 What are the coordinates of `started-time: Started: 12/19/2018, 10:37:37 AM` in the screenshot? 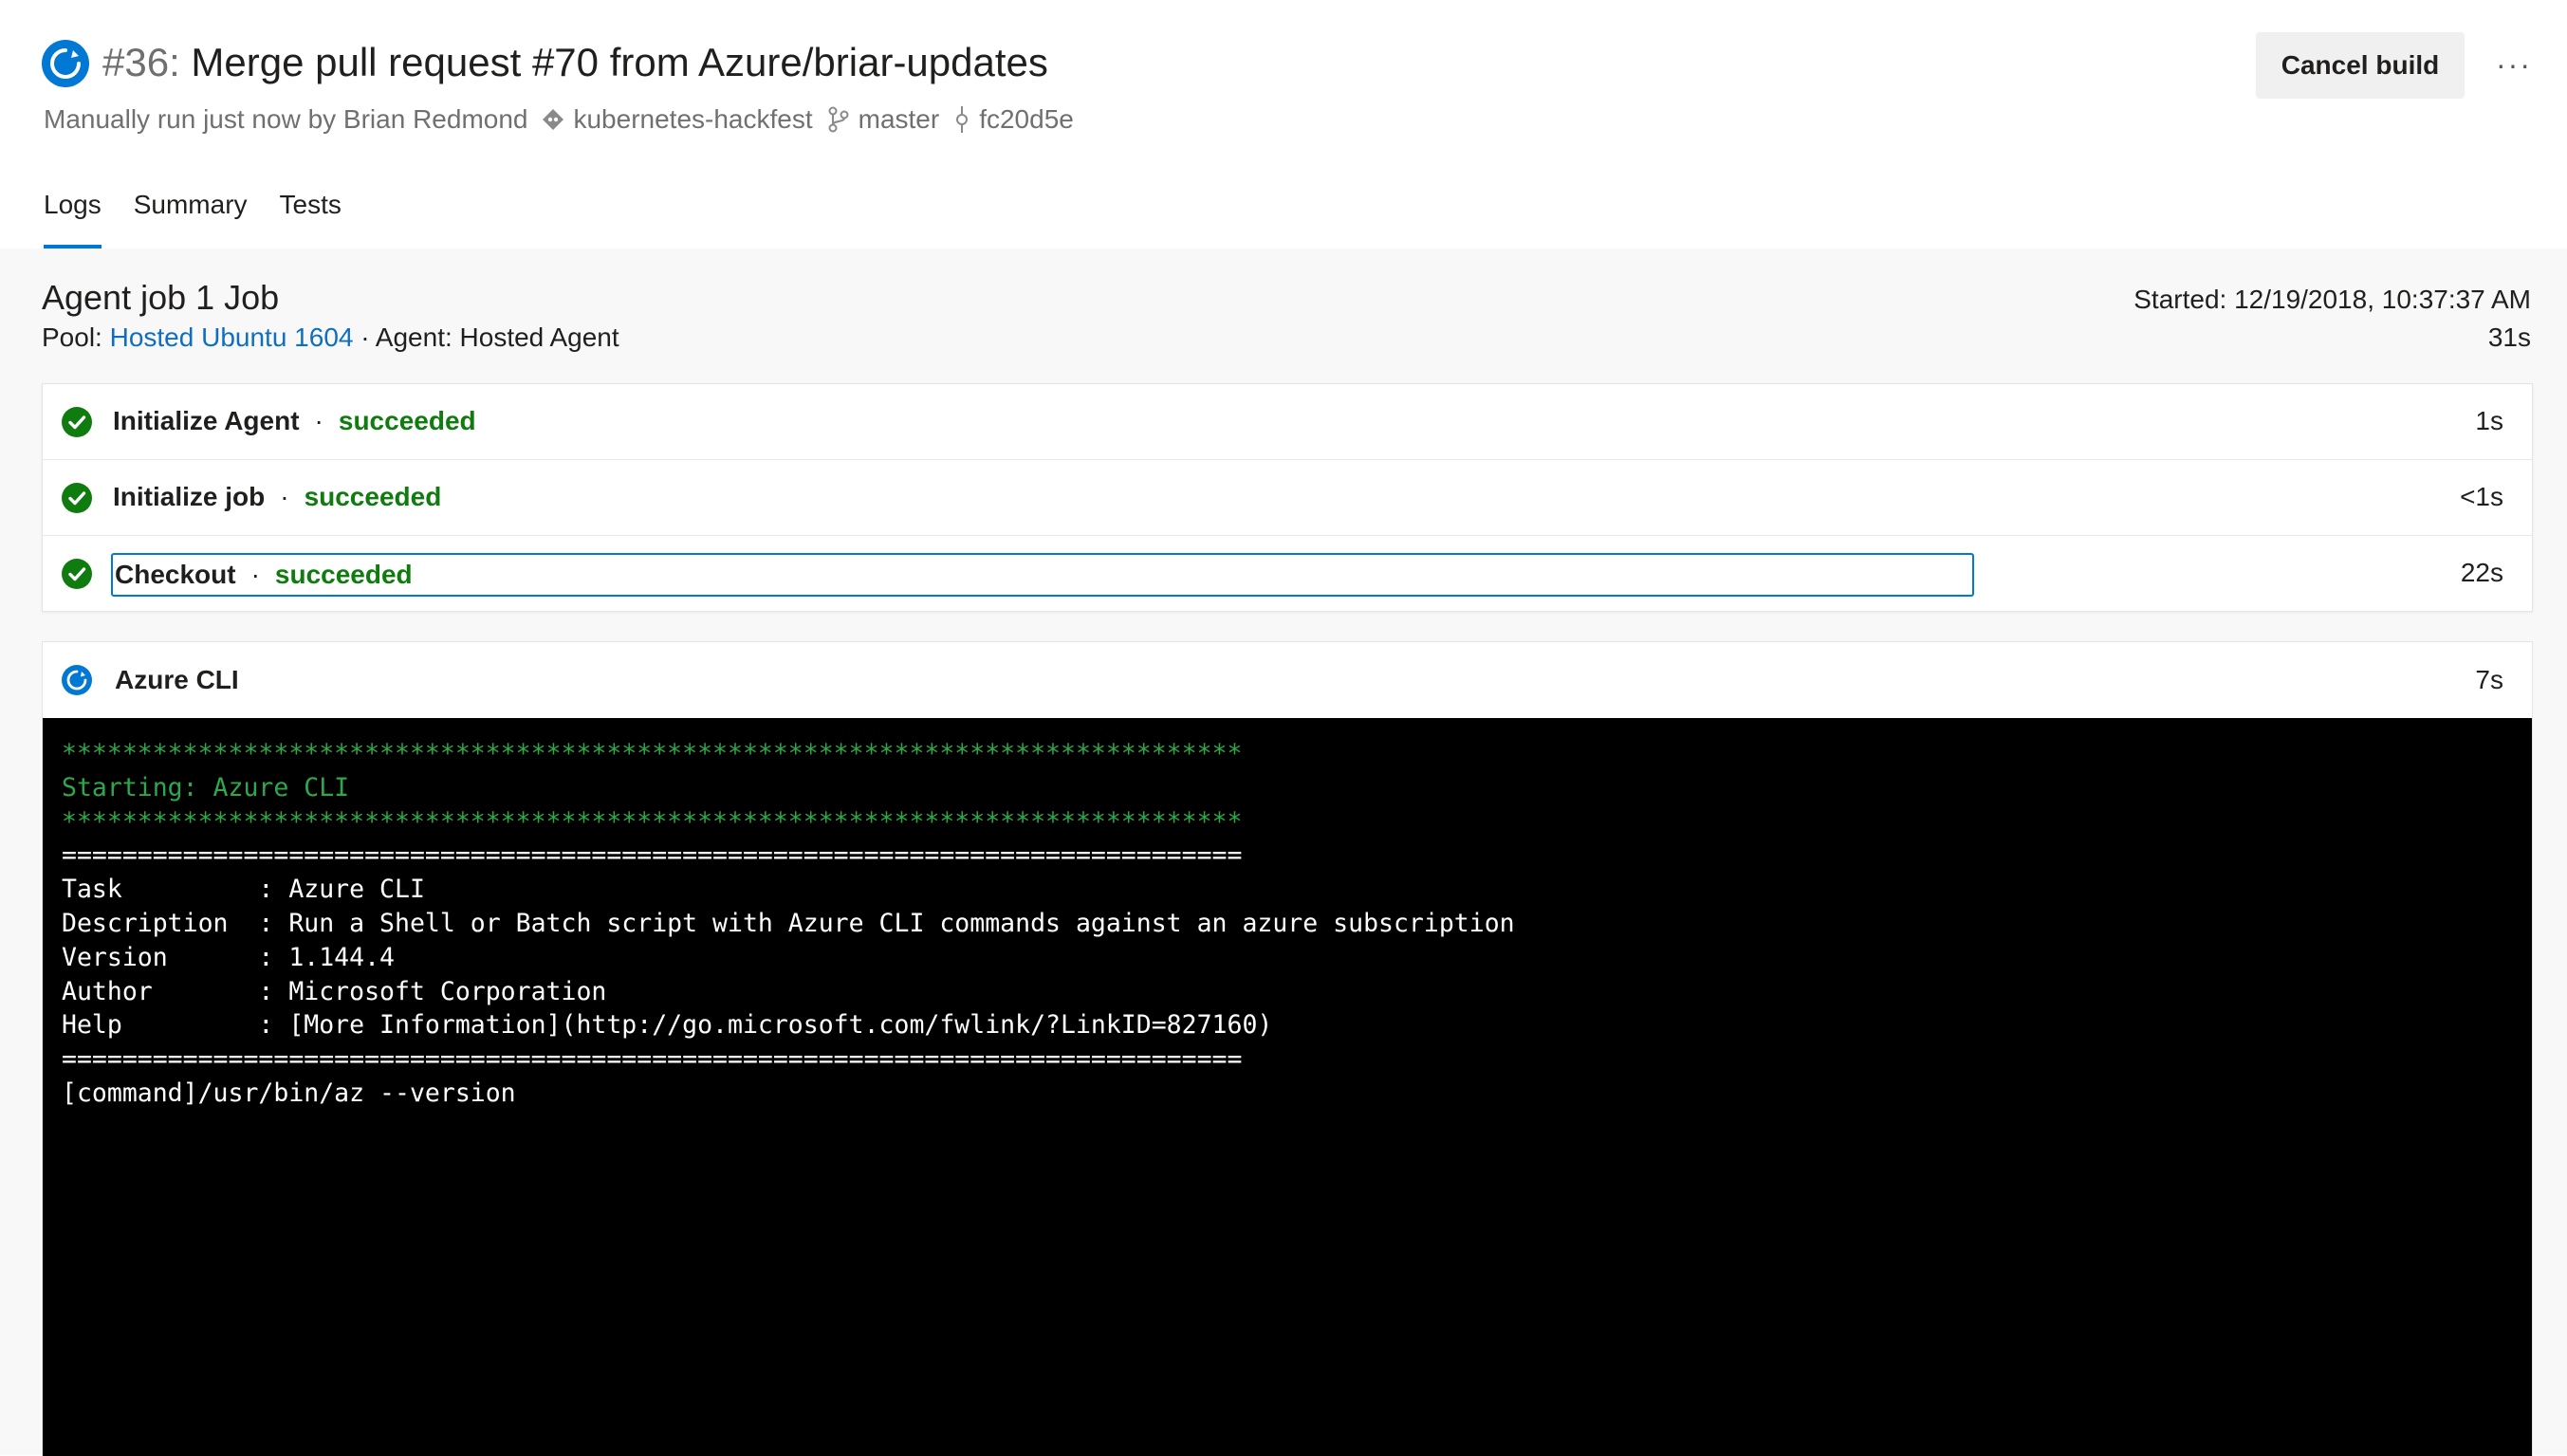 It's located at (2332, 299).